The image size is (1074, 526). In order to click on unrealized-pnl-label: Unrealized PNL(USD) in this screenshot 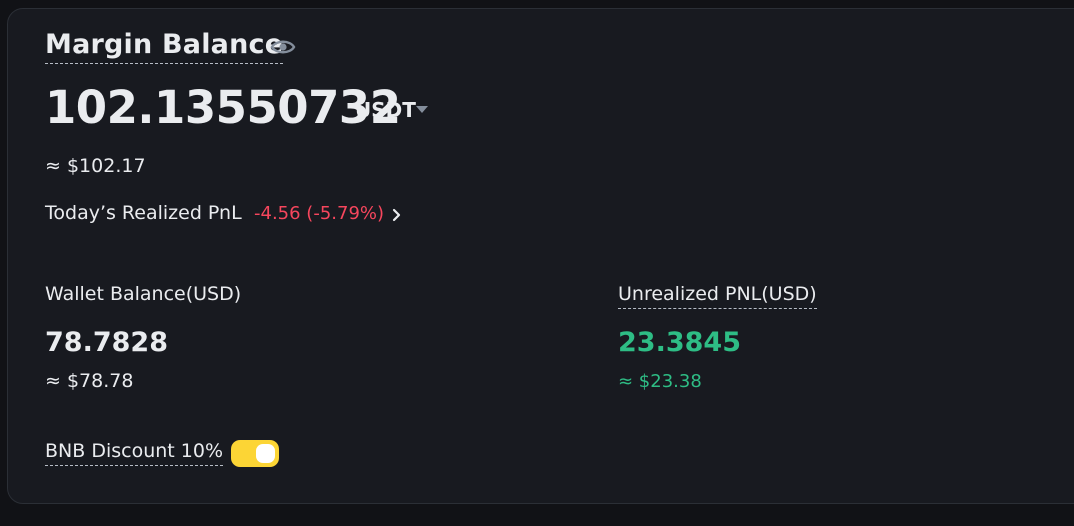, I will do `click(717, 296)`.